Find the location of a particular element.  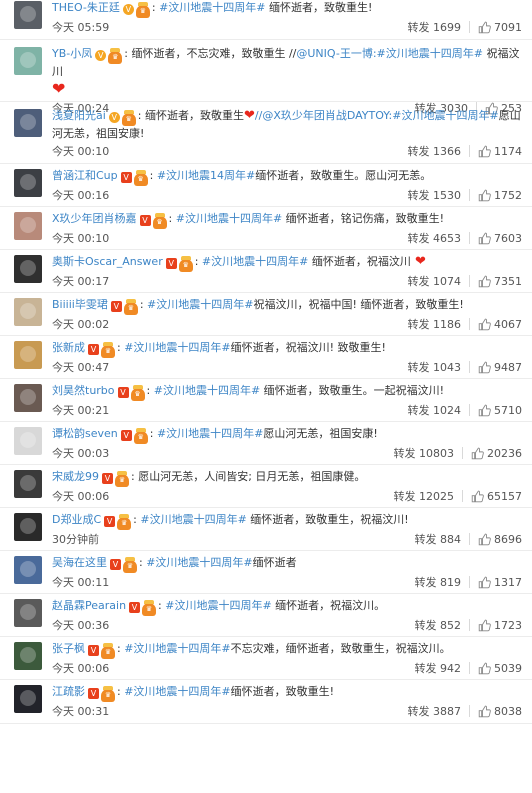

like-button: 20236 is located at coordinates (496, 454).